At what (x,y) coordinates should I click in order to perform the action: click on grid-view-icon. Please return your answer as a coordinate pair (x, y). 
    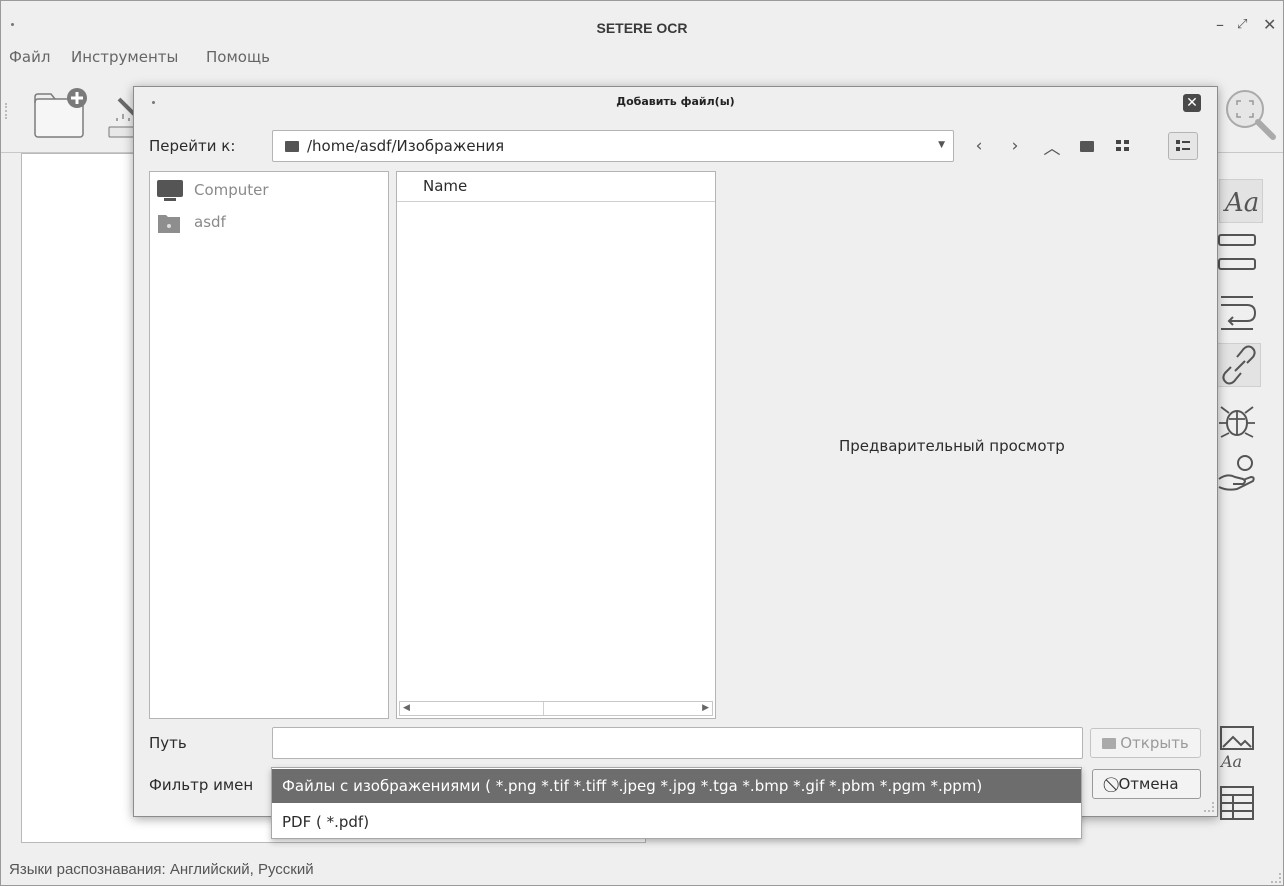
    Looking at the image, I should click on (1122, 145).